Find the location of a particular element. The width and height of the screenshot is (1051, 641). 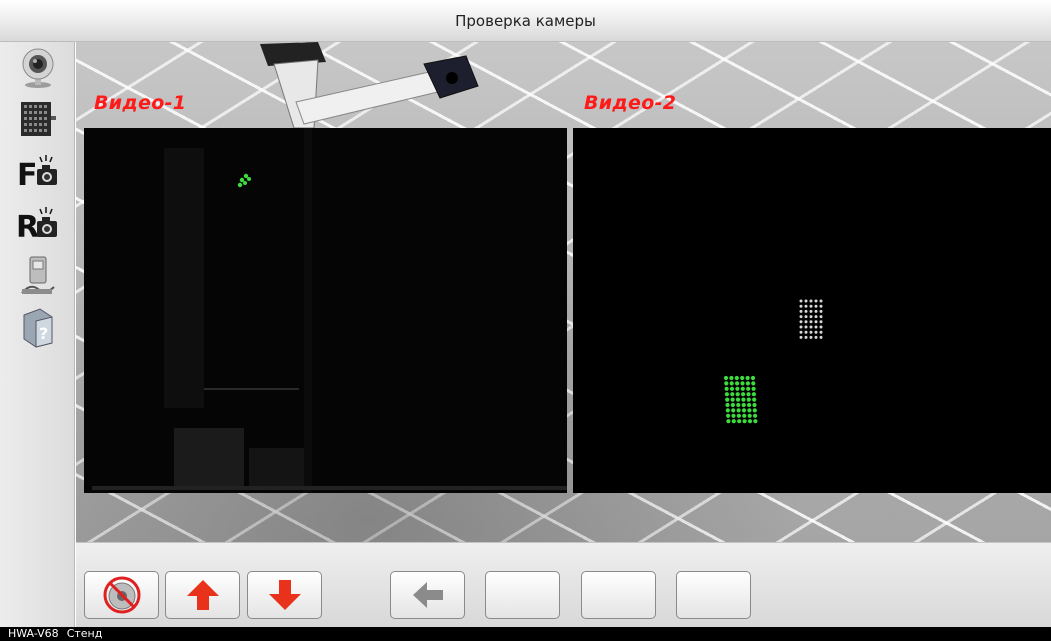

sidebar-item-target-panel is located at coordinates (38, 119).